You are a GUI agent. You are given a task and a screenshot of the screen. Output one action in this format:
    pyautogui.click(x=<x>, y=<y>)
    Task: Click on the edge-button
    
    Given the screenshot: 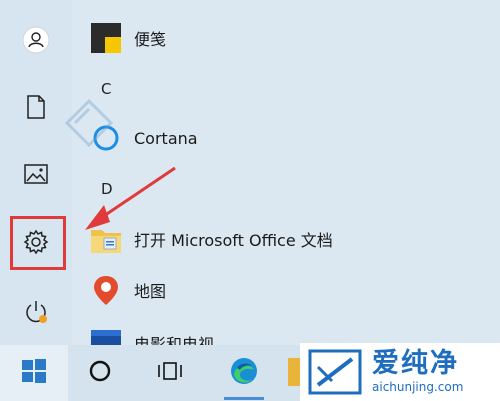 What is the action you would take?
    pyautogui.click(x=244, y=373)
    